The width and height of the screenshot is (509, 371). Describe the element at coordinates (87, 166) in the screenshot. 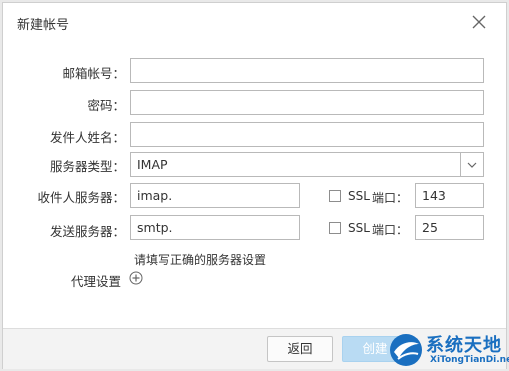

I see `server-type-label: 服务器类型：` at that location.